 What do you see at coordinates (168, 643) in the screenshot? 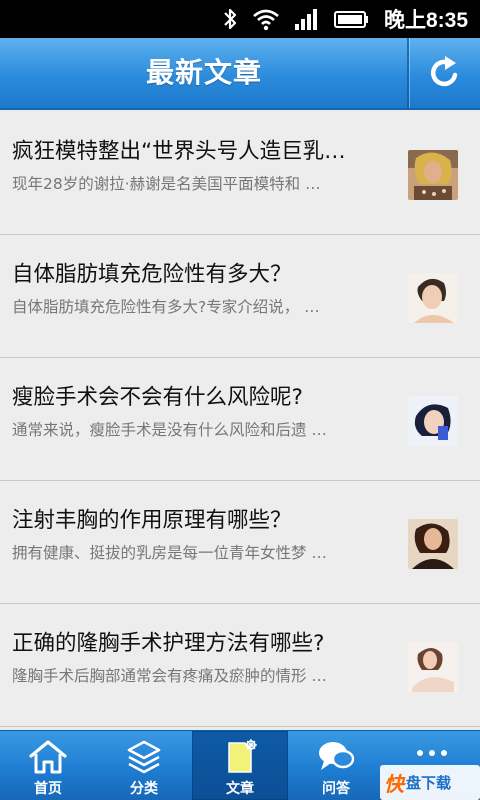
I see `article-title: 正确的隆胸手术护理方法有哪些?` at bounding box center [168, 643].